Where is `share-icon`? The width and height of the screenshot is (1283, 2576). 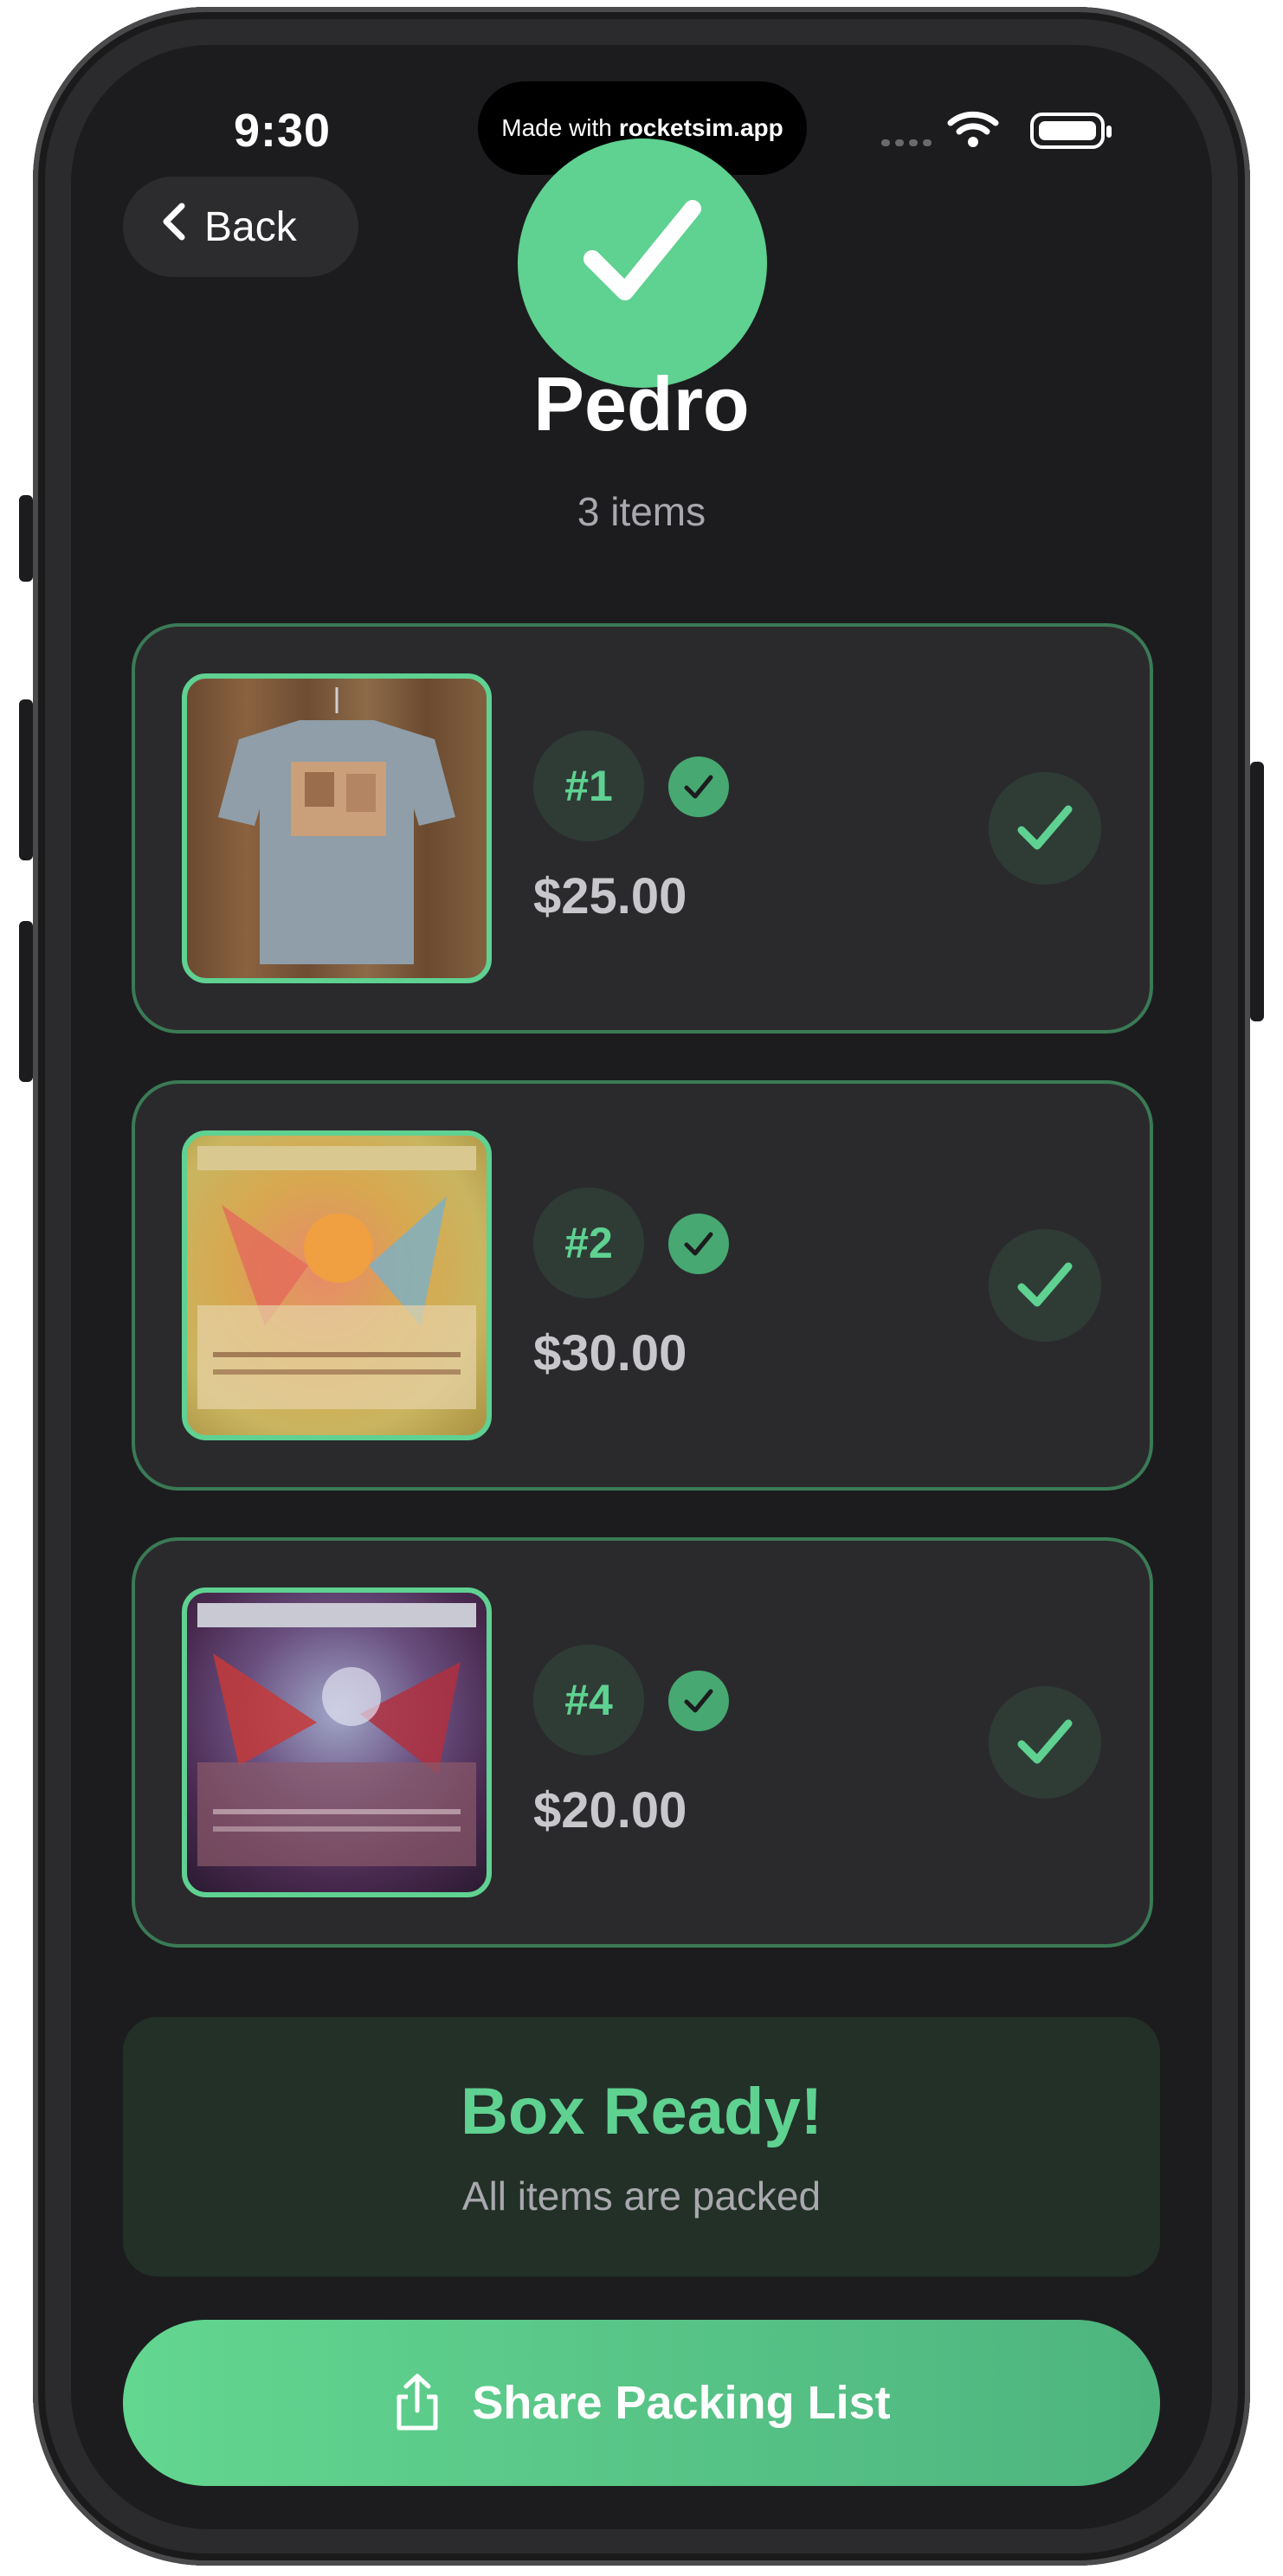
share-icon is located at coordinates (417, 2403).